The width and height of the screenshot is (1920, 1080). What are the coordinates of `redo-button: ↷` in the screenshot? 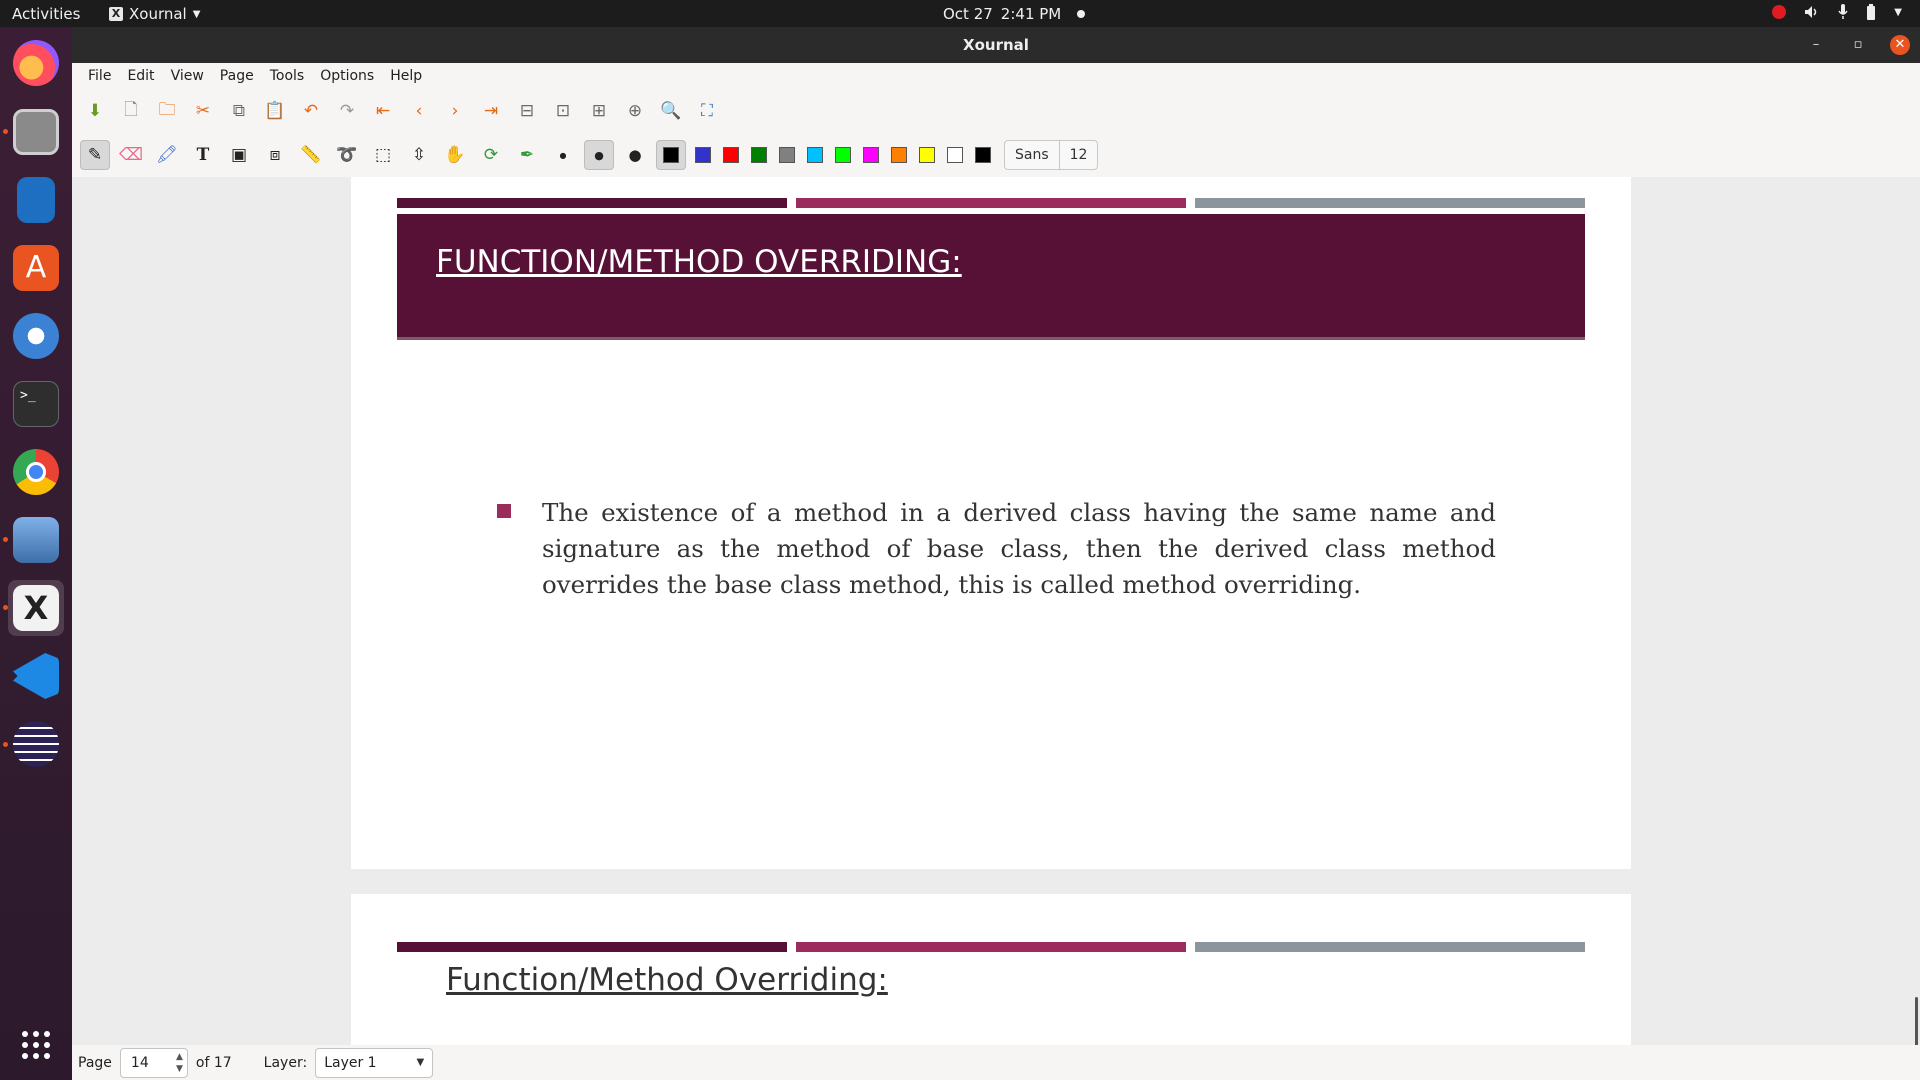 It's located at (347, 111).